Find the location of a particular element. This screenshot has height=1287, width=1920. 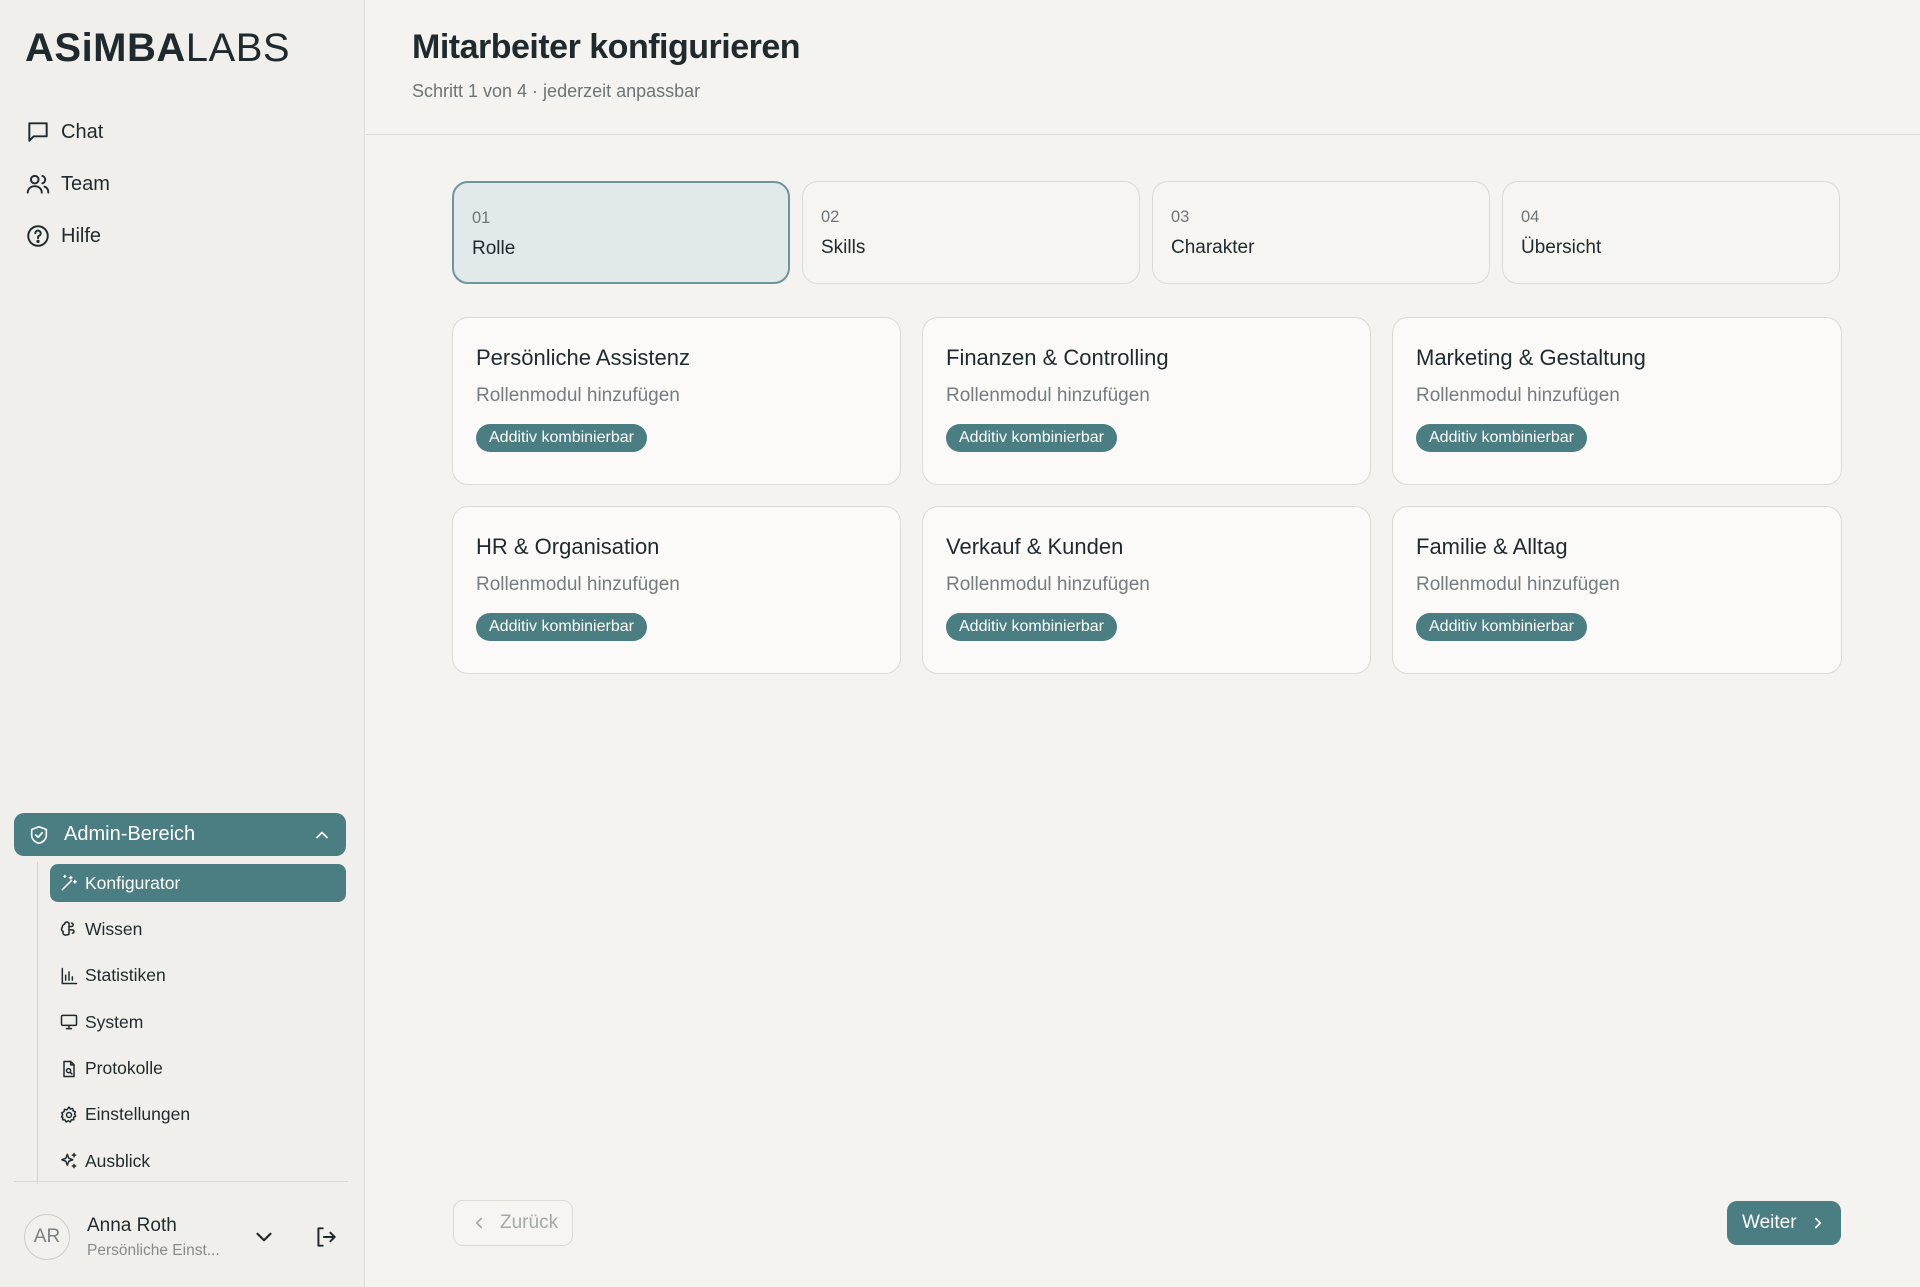

admin-item-protokolle: Protokolle is located at coordinates (198, 1069).